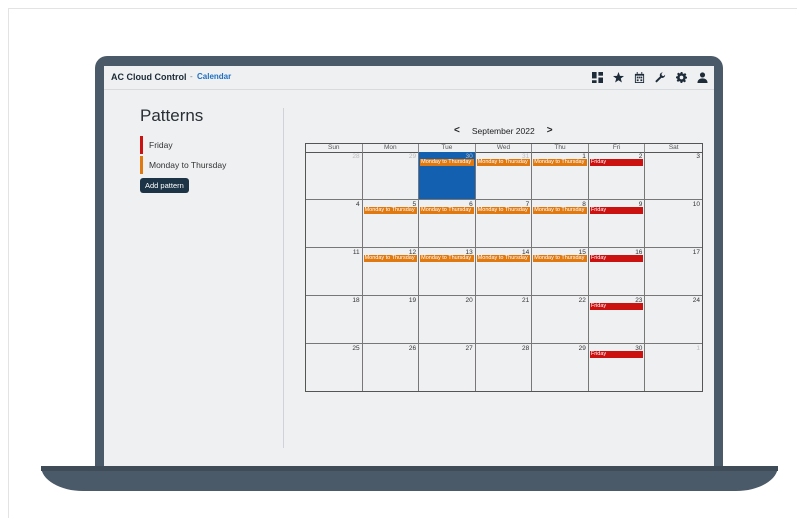 Image resolution: width=797 pixels, height=518 pixels. Describe the element at coordinates (283, 278) in the screenshot. I see `panel-divider` at that location.